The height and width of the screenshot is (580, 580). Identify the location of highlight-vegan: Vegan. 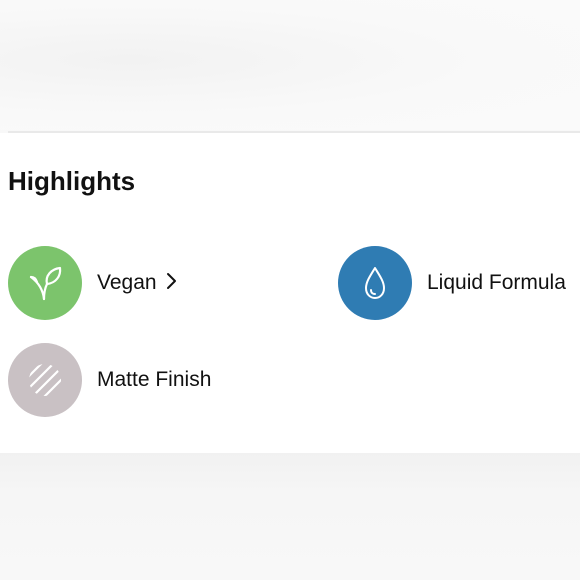
(92, 283).